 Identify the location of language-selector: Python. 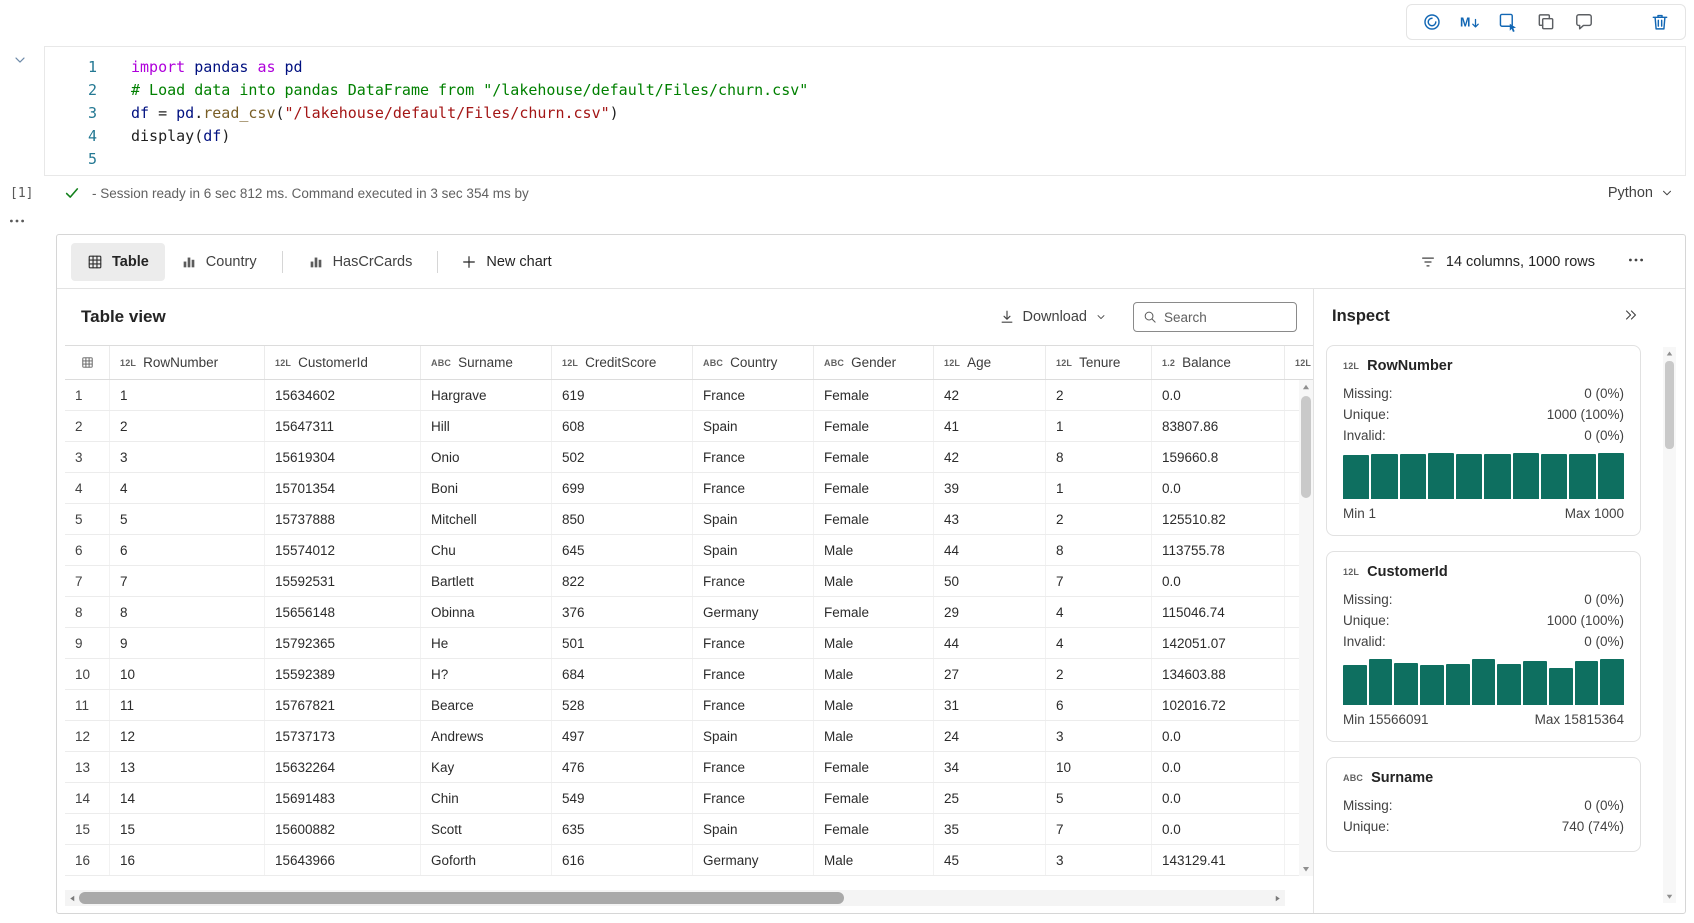
(1641, 193).